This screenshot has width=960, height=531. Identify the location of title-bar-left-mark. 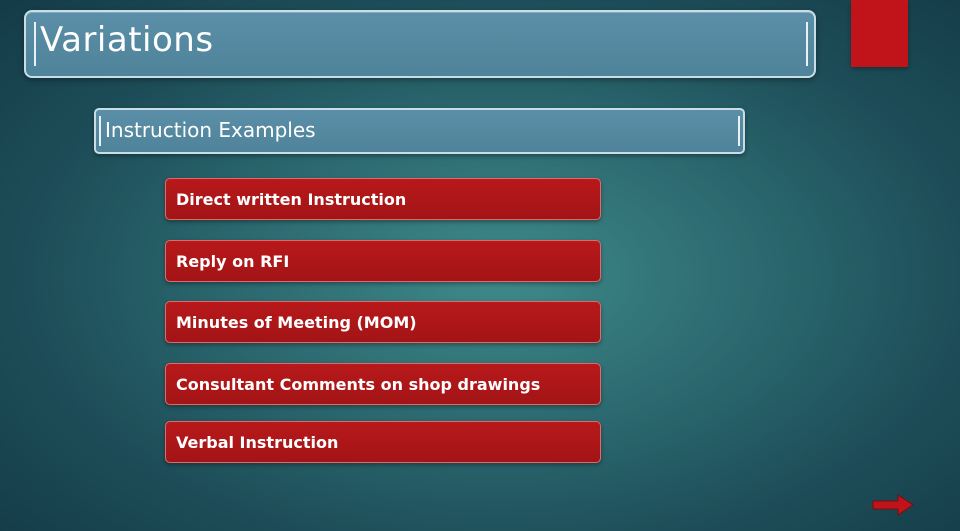
(35, 44).